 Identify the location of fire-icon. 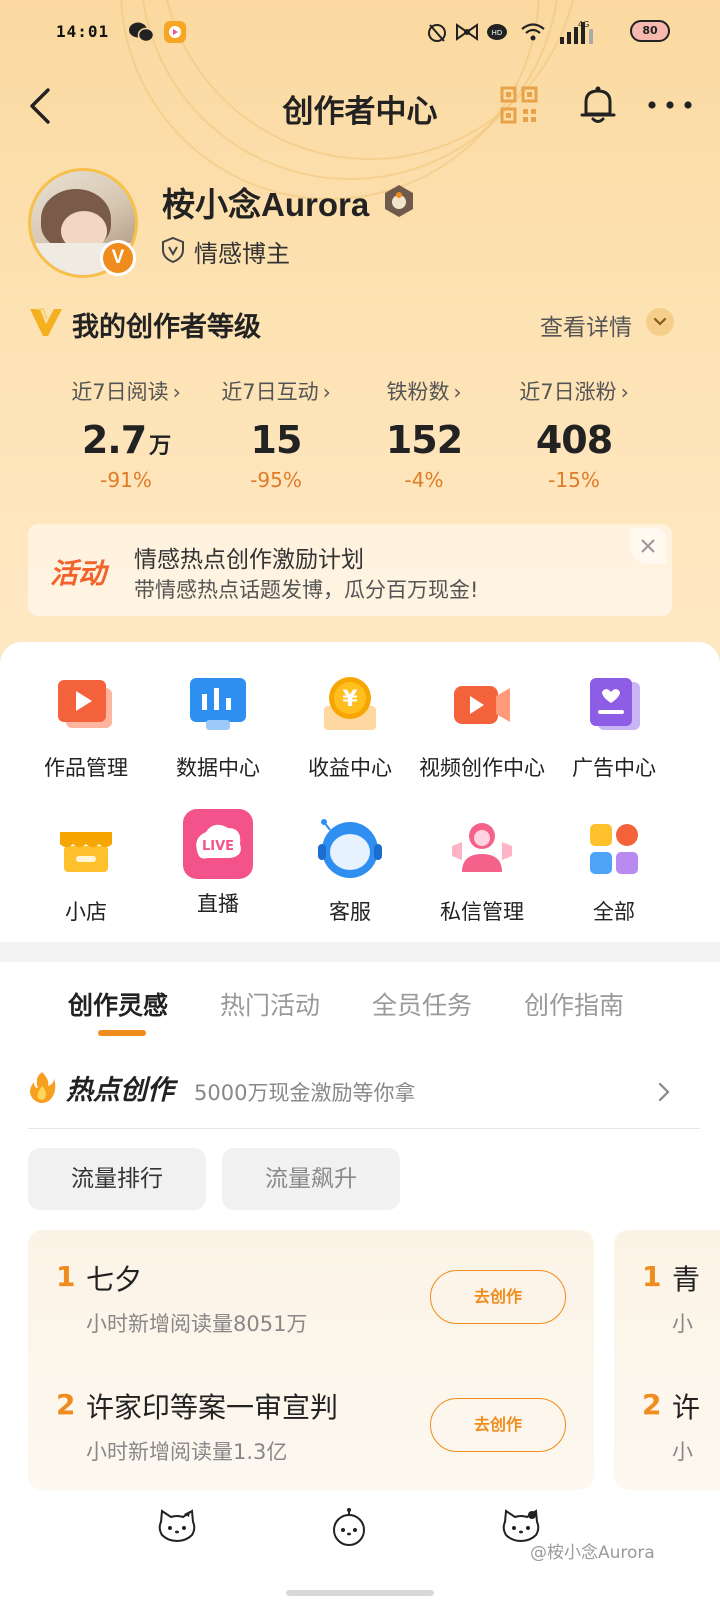
(42, 1087).